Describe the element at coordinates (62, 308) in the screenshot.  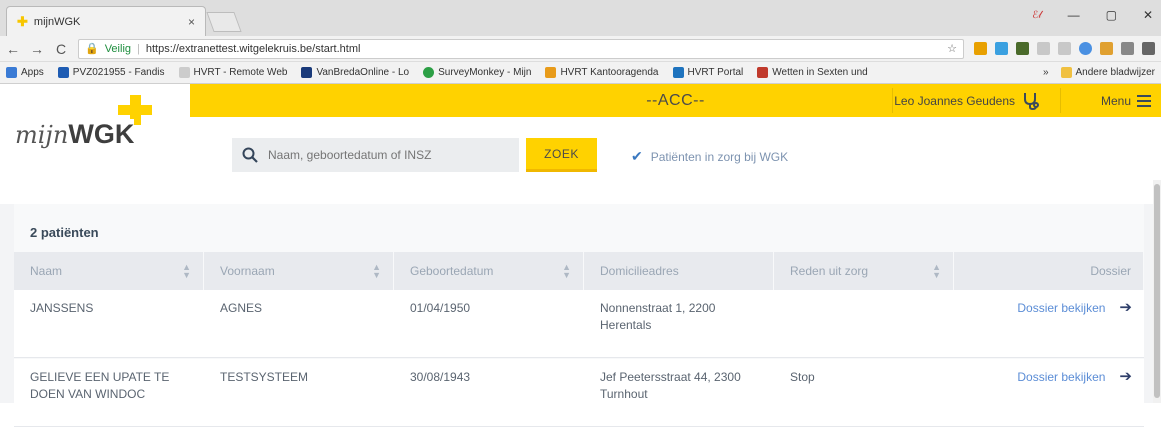
I see `cell-naam: JANSSENS` at that location.